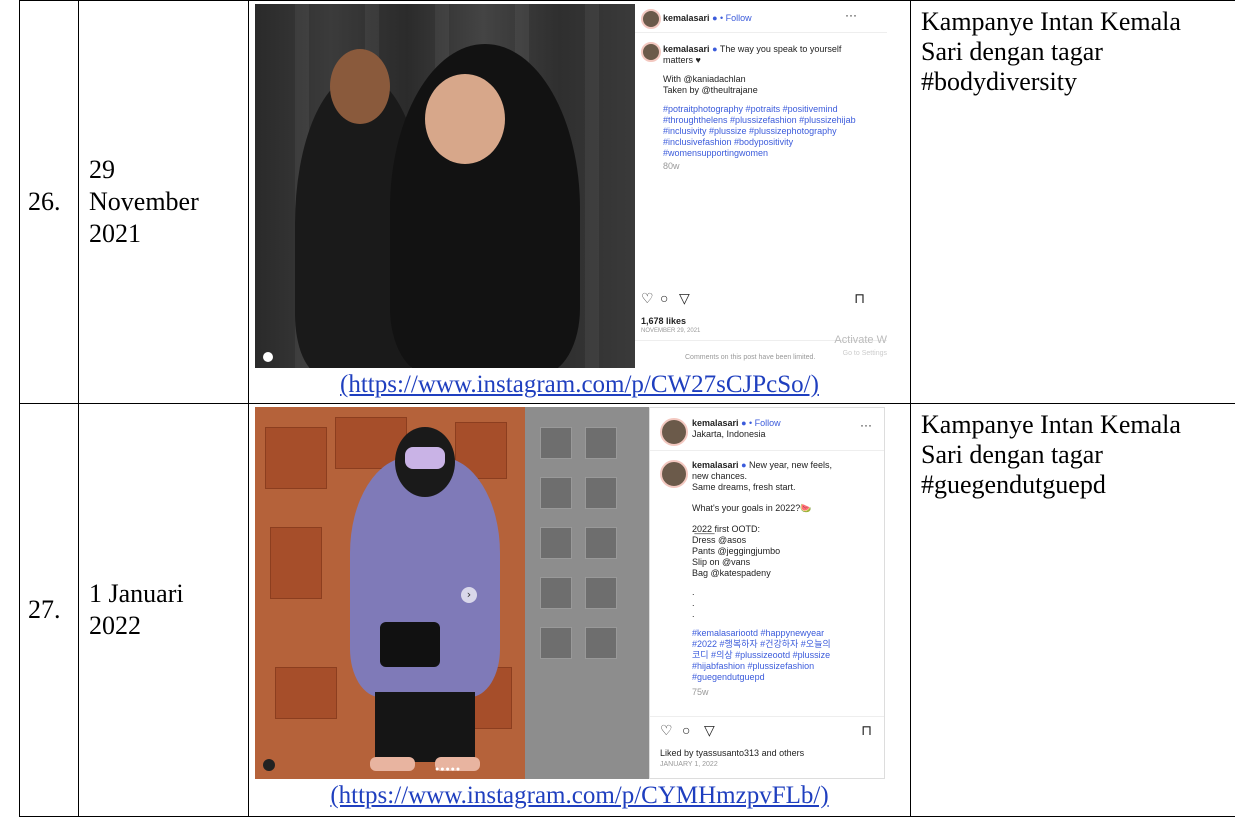 This screenshot has width=1235, height=826. Describe the element at coordinates (732, 753) in the screenshot. I see `liked-by: Liked by tyassusanto313 and others` at that location.